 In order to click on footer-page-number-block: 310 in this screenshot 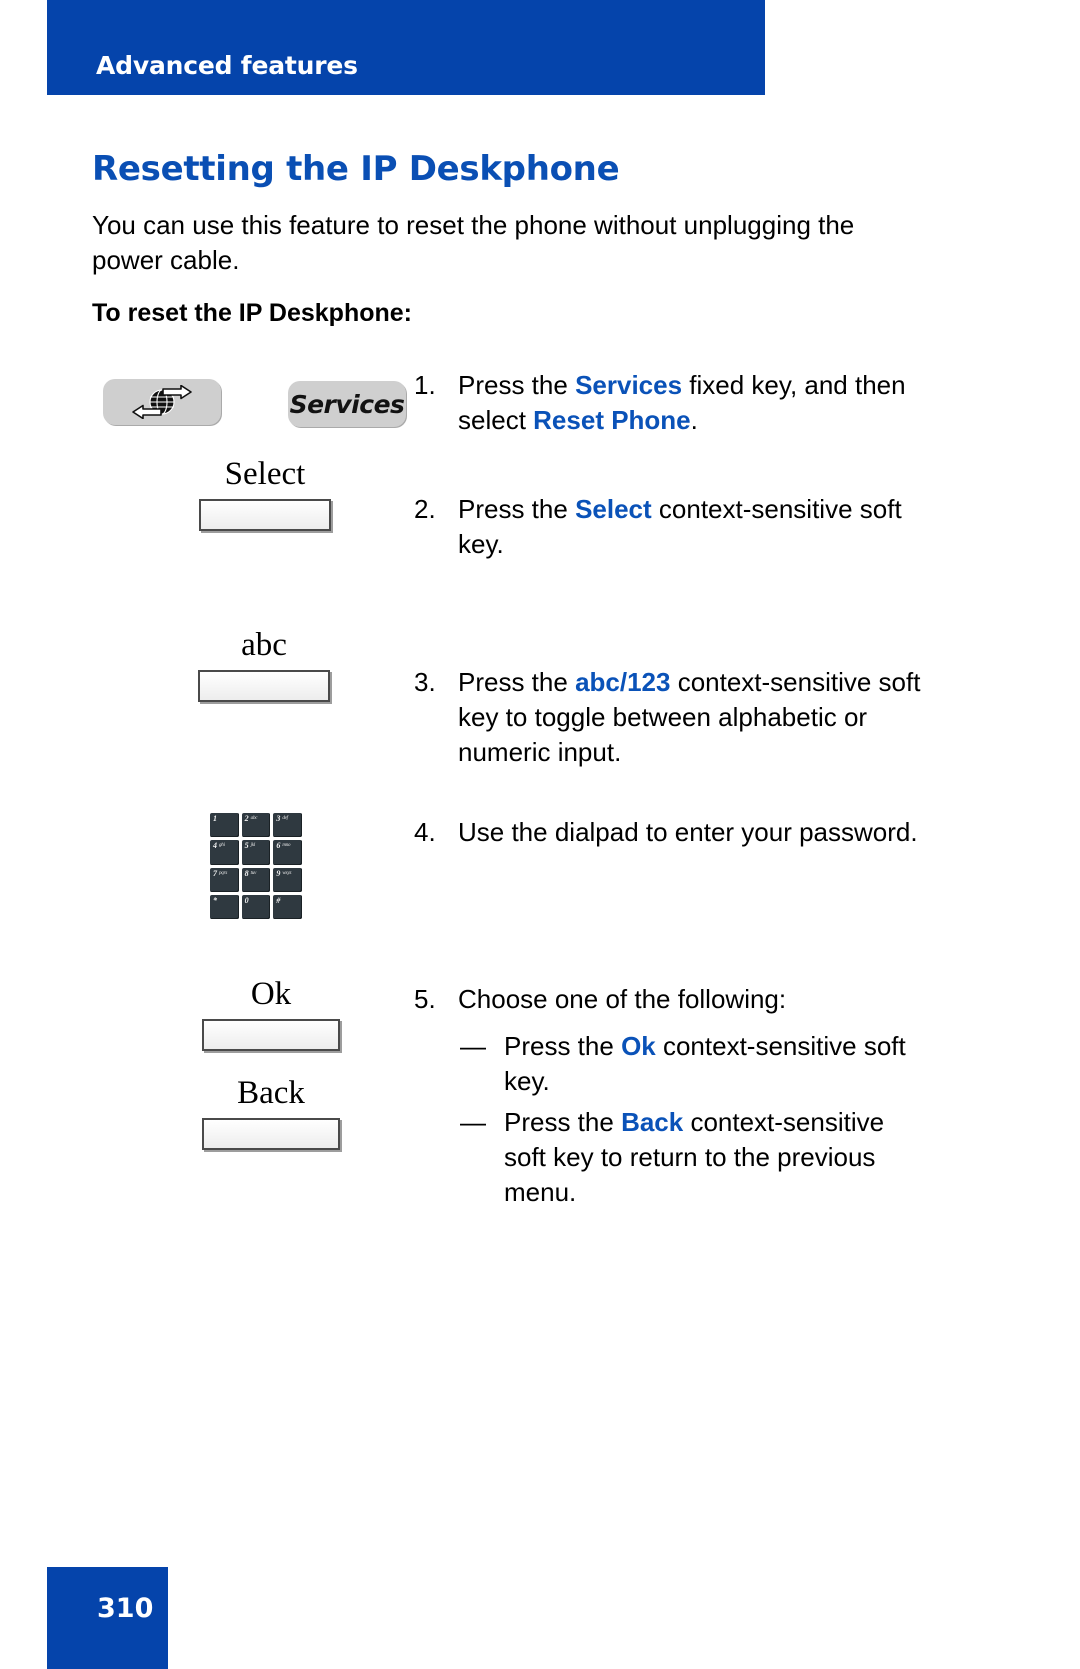, I will do `click(107, 1618)`.